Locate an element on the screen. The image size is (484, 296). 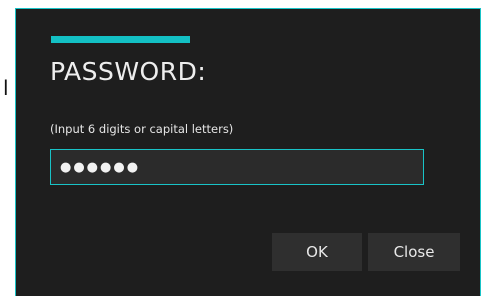
background-partial-text: l is located at coordinates (6, 88).